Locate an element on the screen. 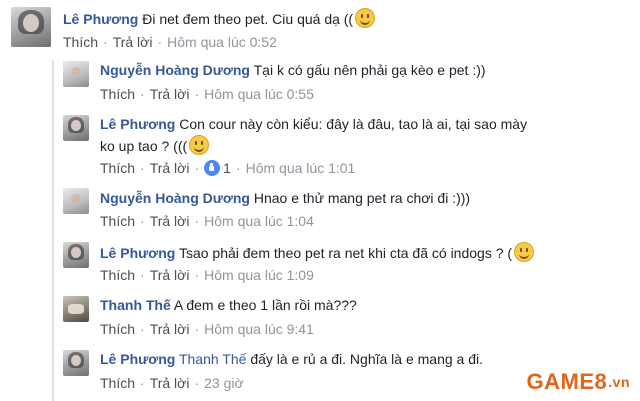 The width and height of the screenshot is (640, 401). like-count: 1 is located at coordinates (227, 168).